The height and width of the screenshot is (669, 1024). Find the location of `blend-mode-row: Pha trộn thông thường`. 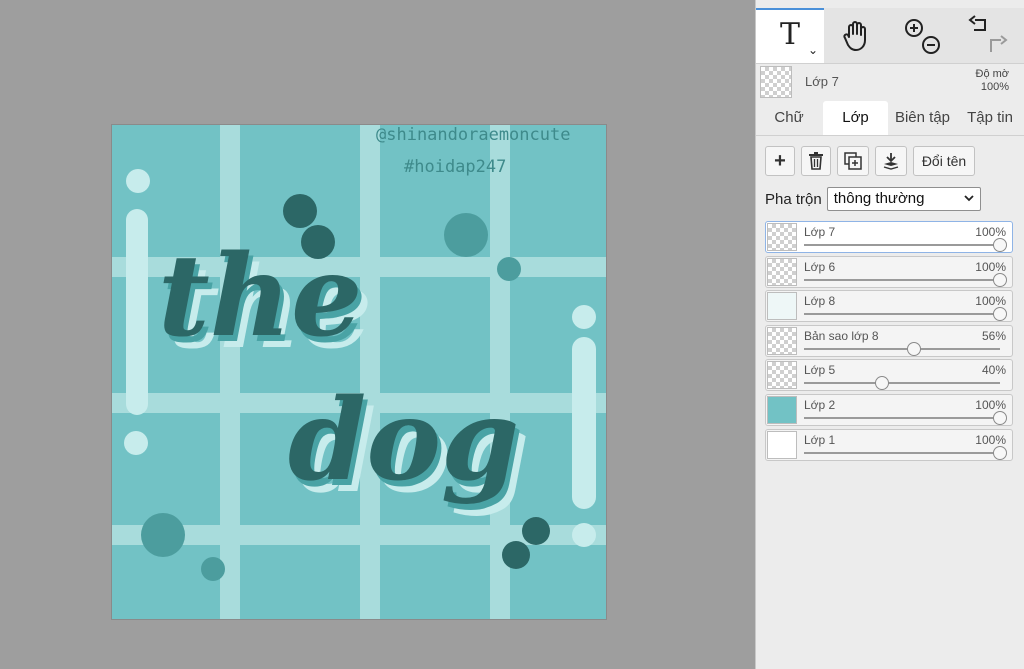

blend-mode-row: Pha trộn thông thường is located at coordinates (873, 199).